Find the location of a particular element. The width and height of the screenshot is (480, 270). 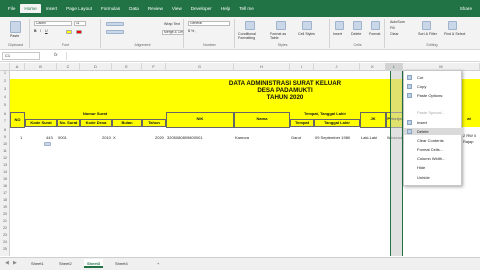

row-header-17: 17 is located at coordinates (5, 193).